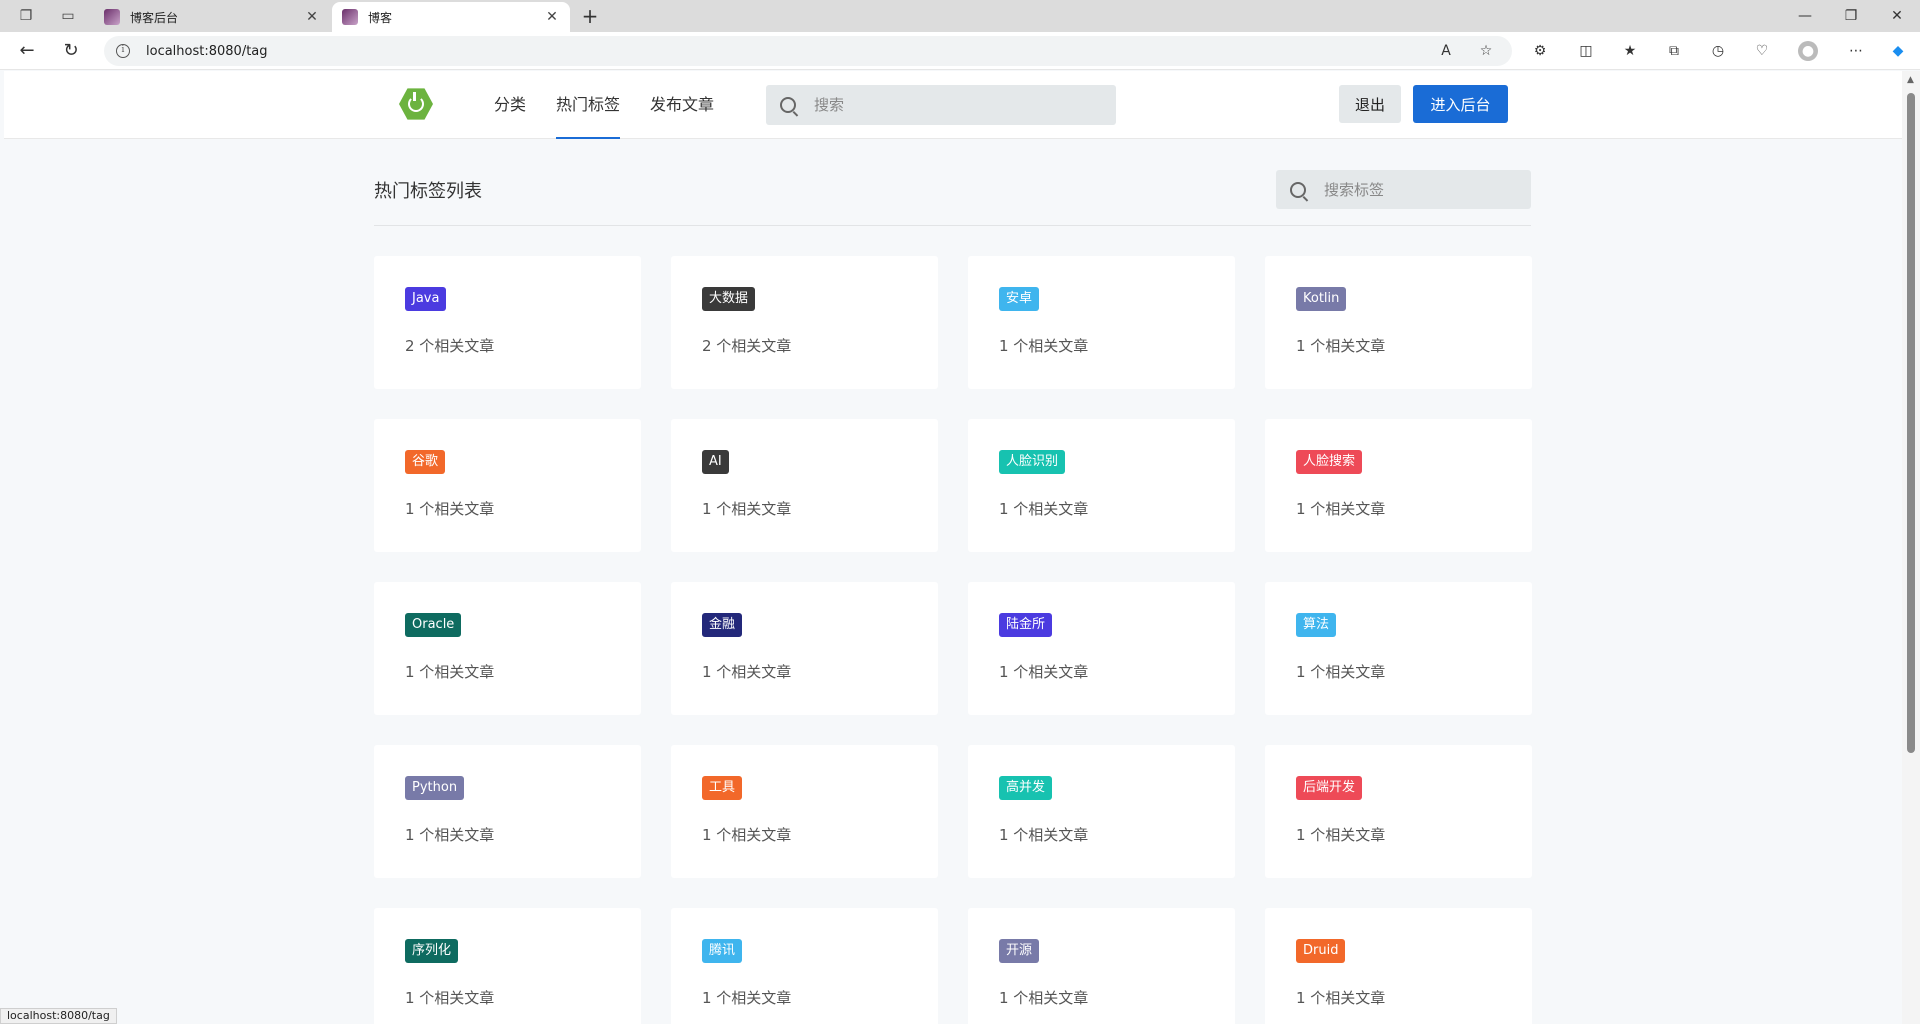  Describe the element at coordinates (1808, 51) in the screenshot. I see `profile-avatar-icon: ●` at that location.